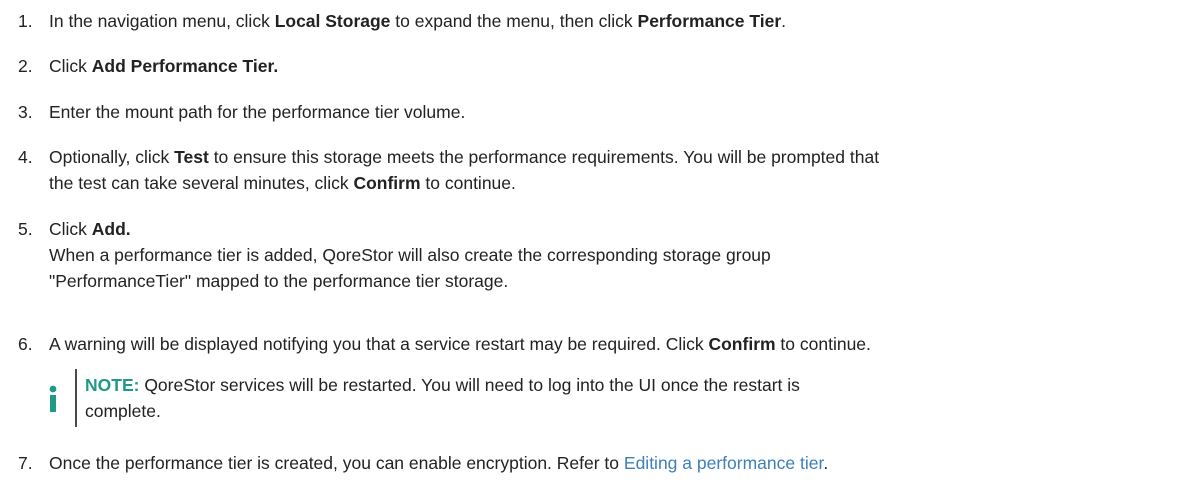 The image size is (1184, 493). What do you see at coordinates (709, 21) in the screenshot?
I see `performance-tier-term: Performance Tier` at bounding box center [709, 21].